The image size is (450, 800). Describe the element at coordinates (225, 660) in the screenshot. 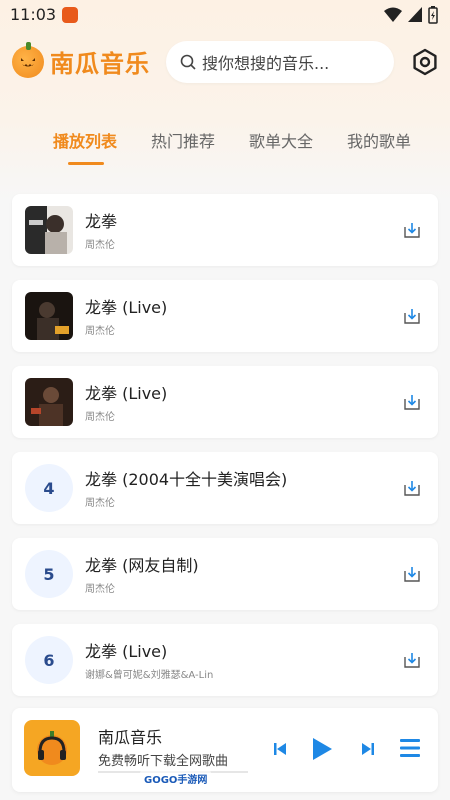

I see `song-row: 6 龙拳 (Live) 谢娜&曾可妮&刘雅瑟&A-Lin` at that location.